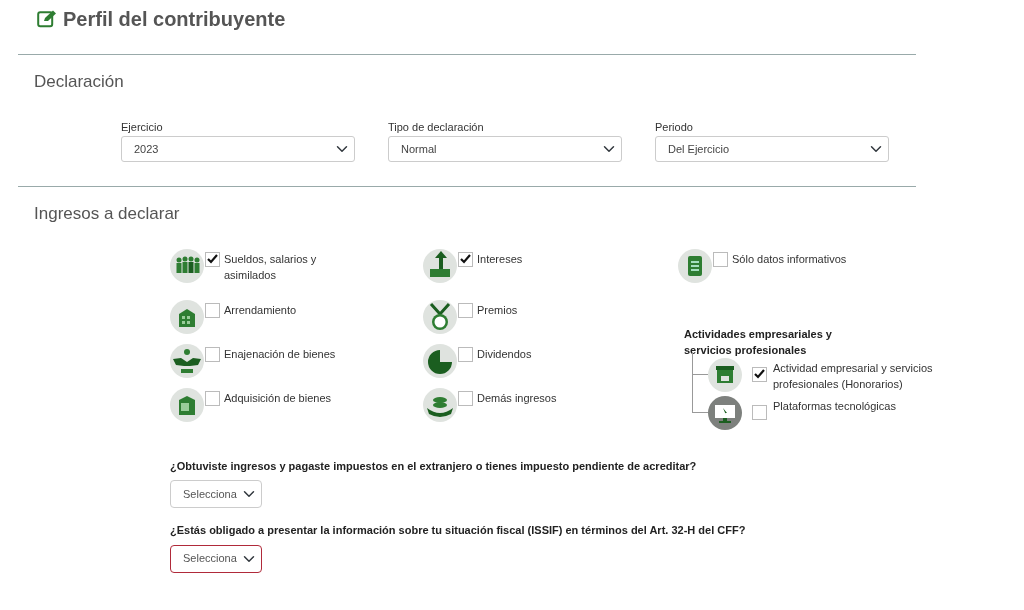 This screenshot has width=1024, height=610. What do you see at coordinates (107, 214) in the screenshot?
I see `section-heading: Ingresos a declarar` at bounding box center [107, 214].